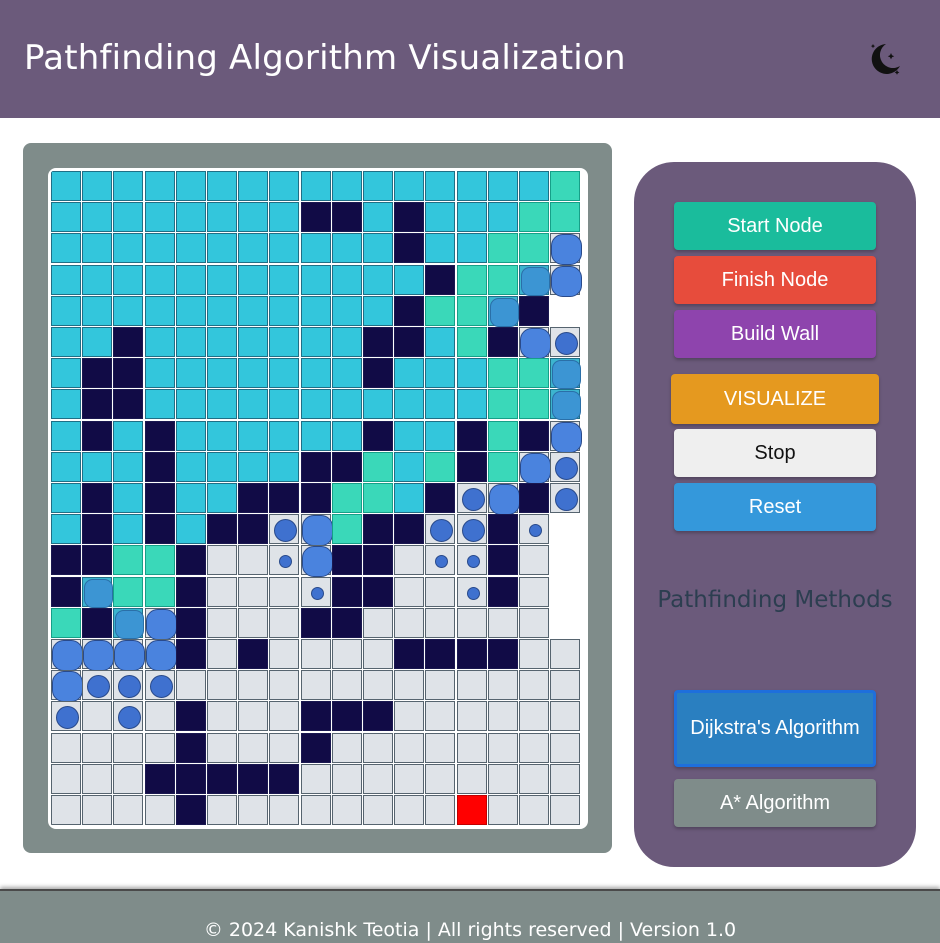 This screenshot has height=943, width=940. I want to click on moon-stars-icon, so click(884, 60).